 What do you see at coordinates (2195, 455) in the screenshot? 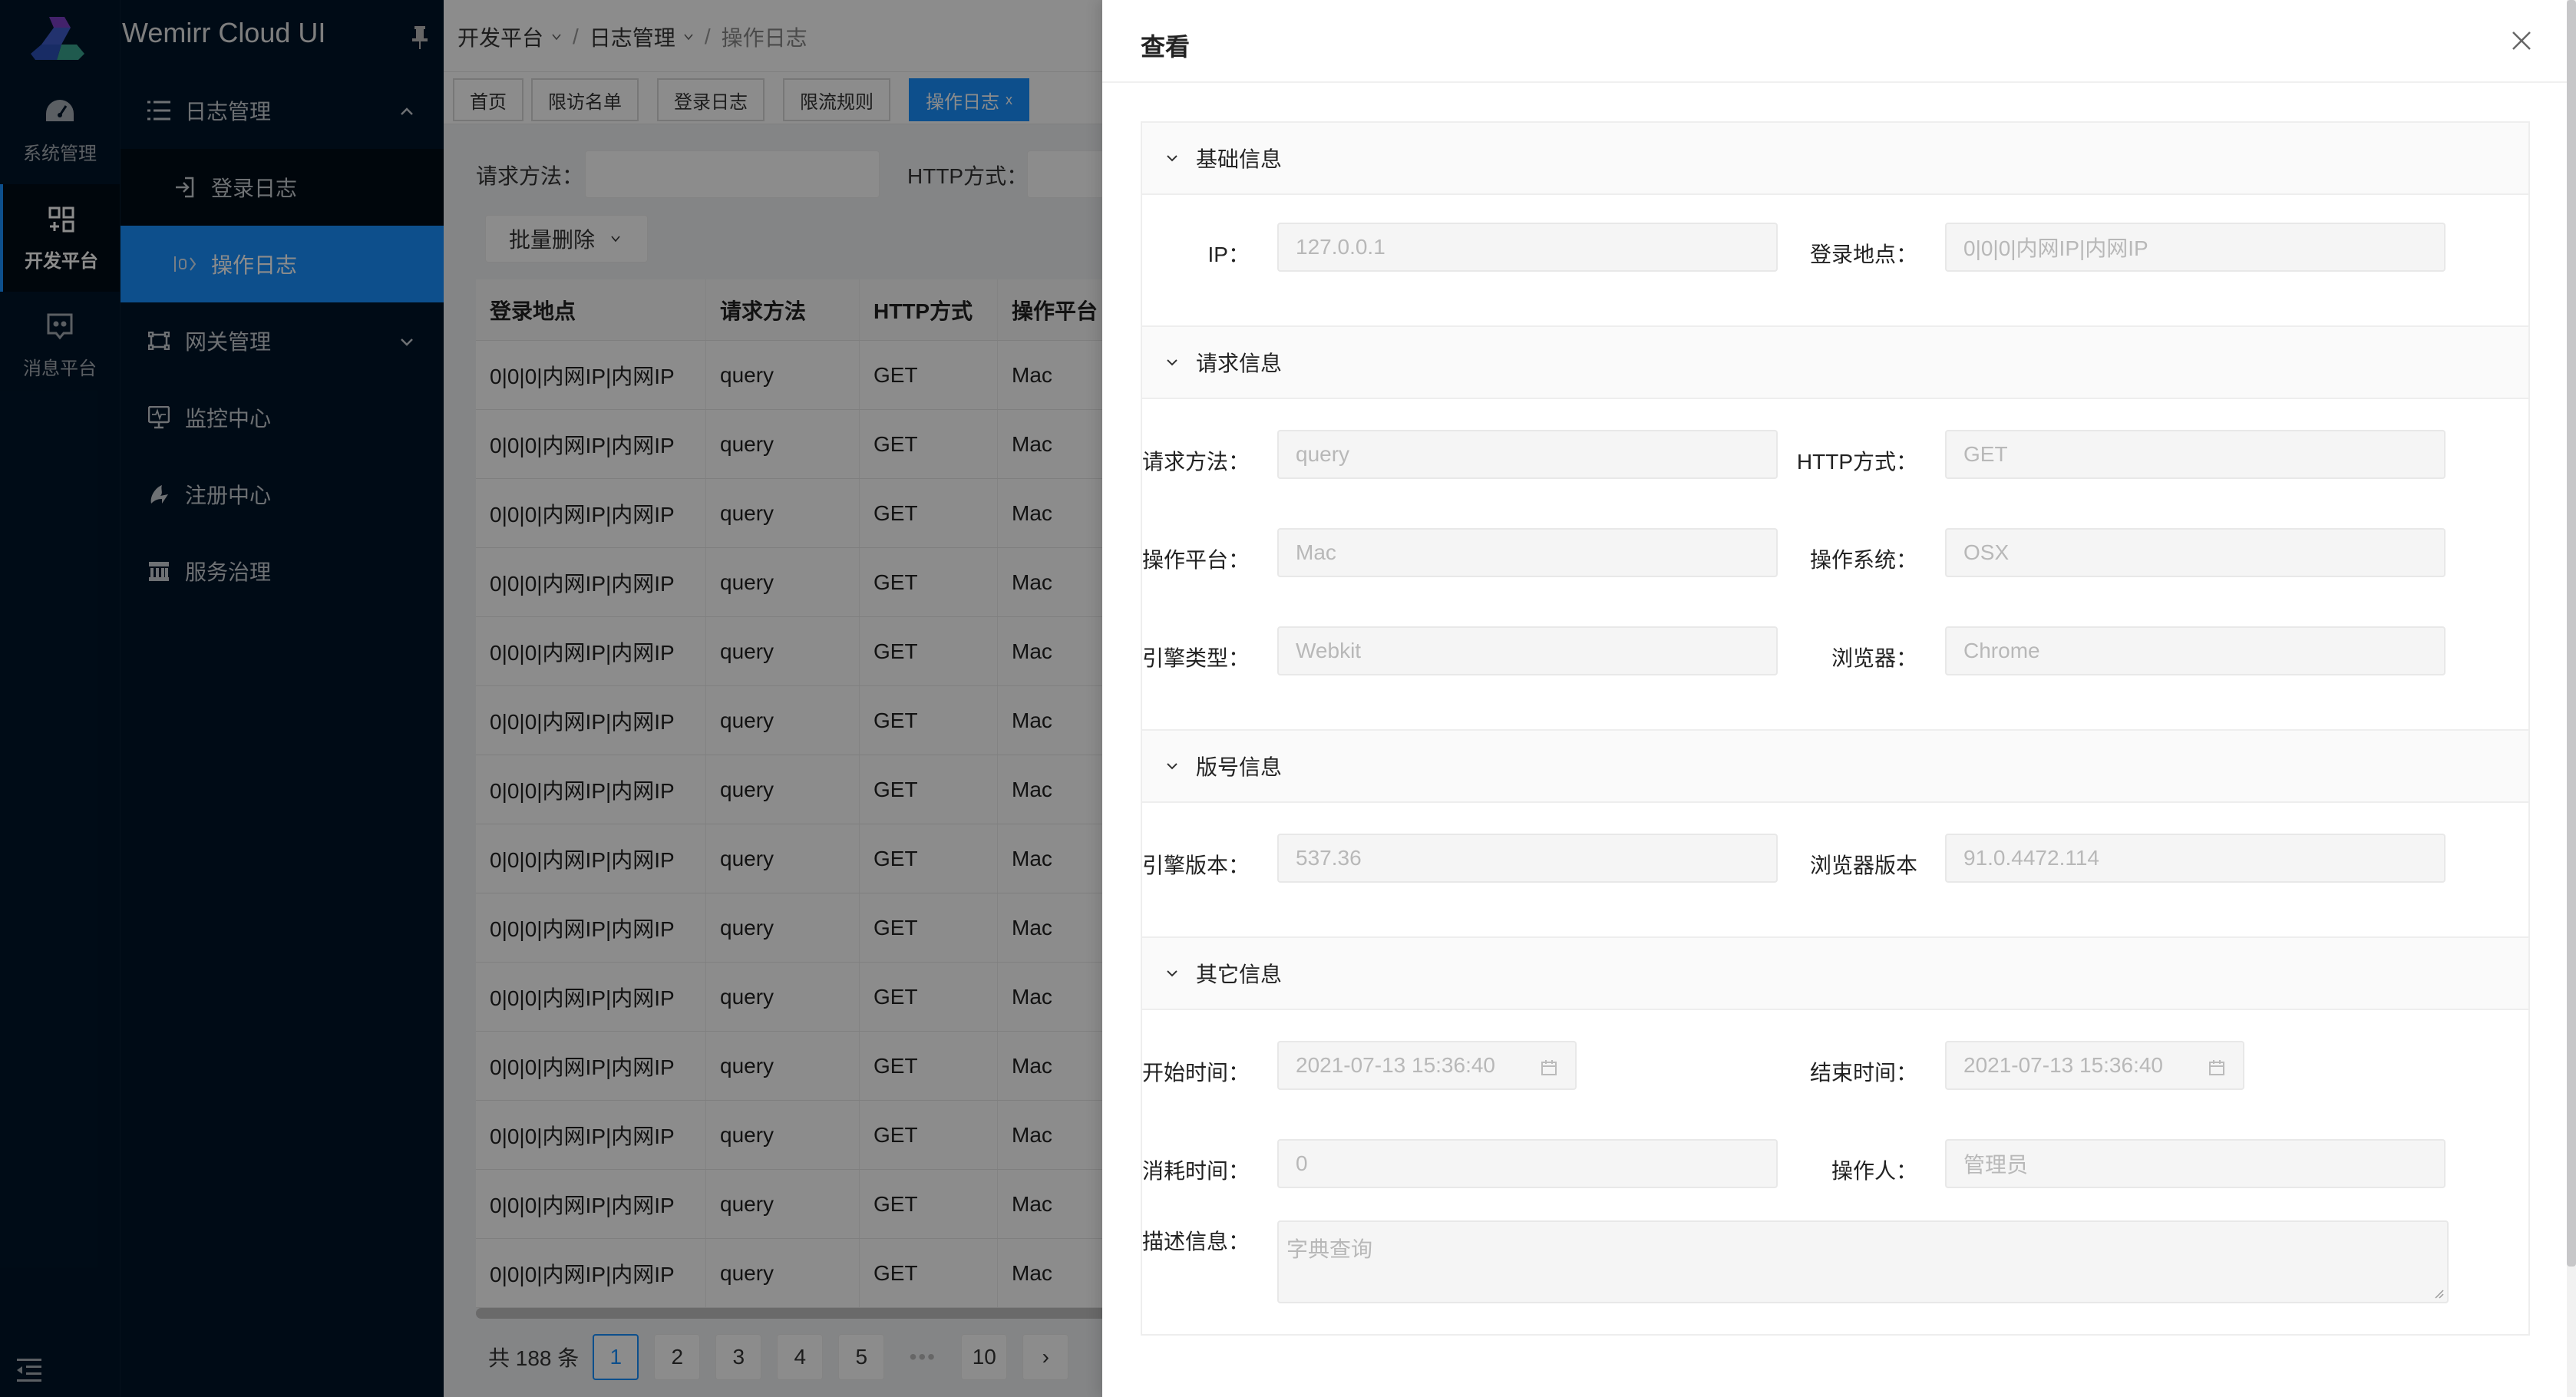
I see `input-disabled: GET` at bounding box center [2195, 455].